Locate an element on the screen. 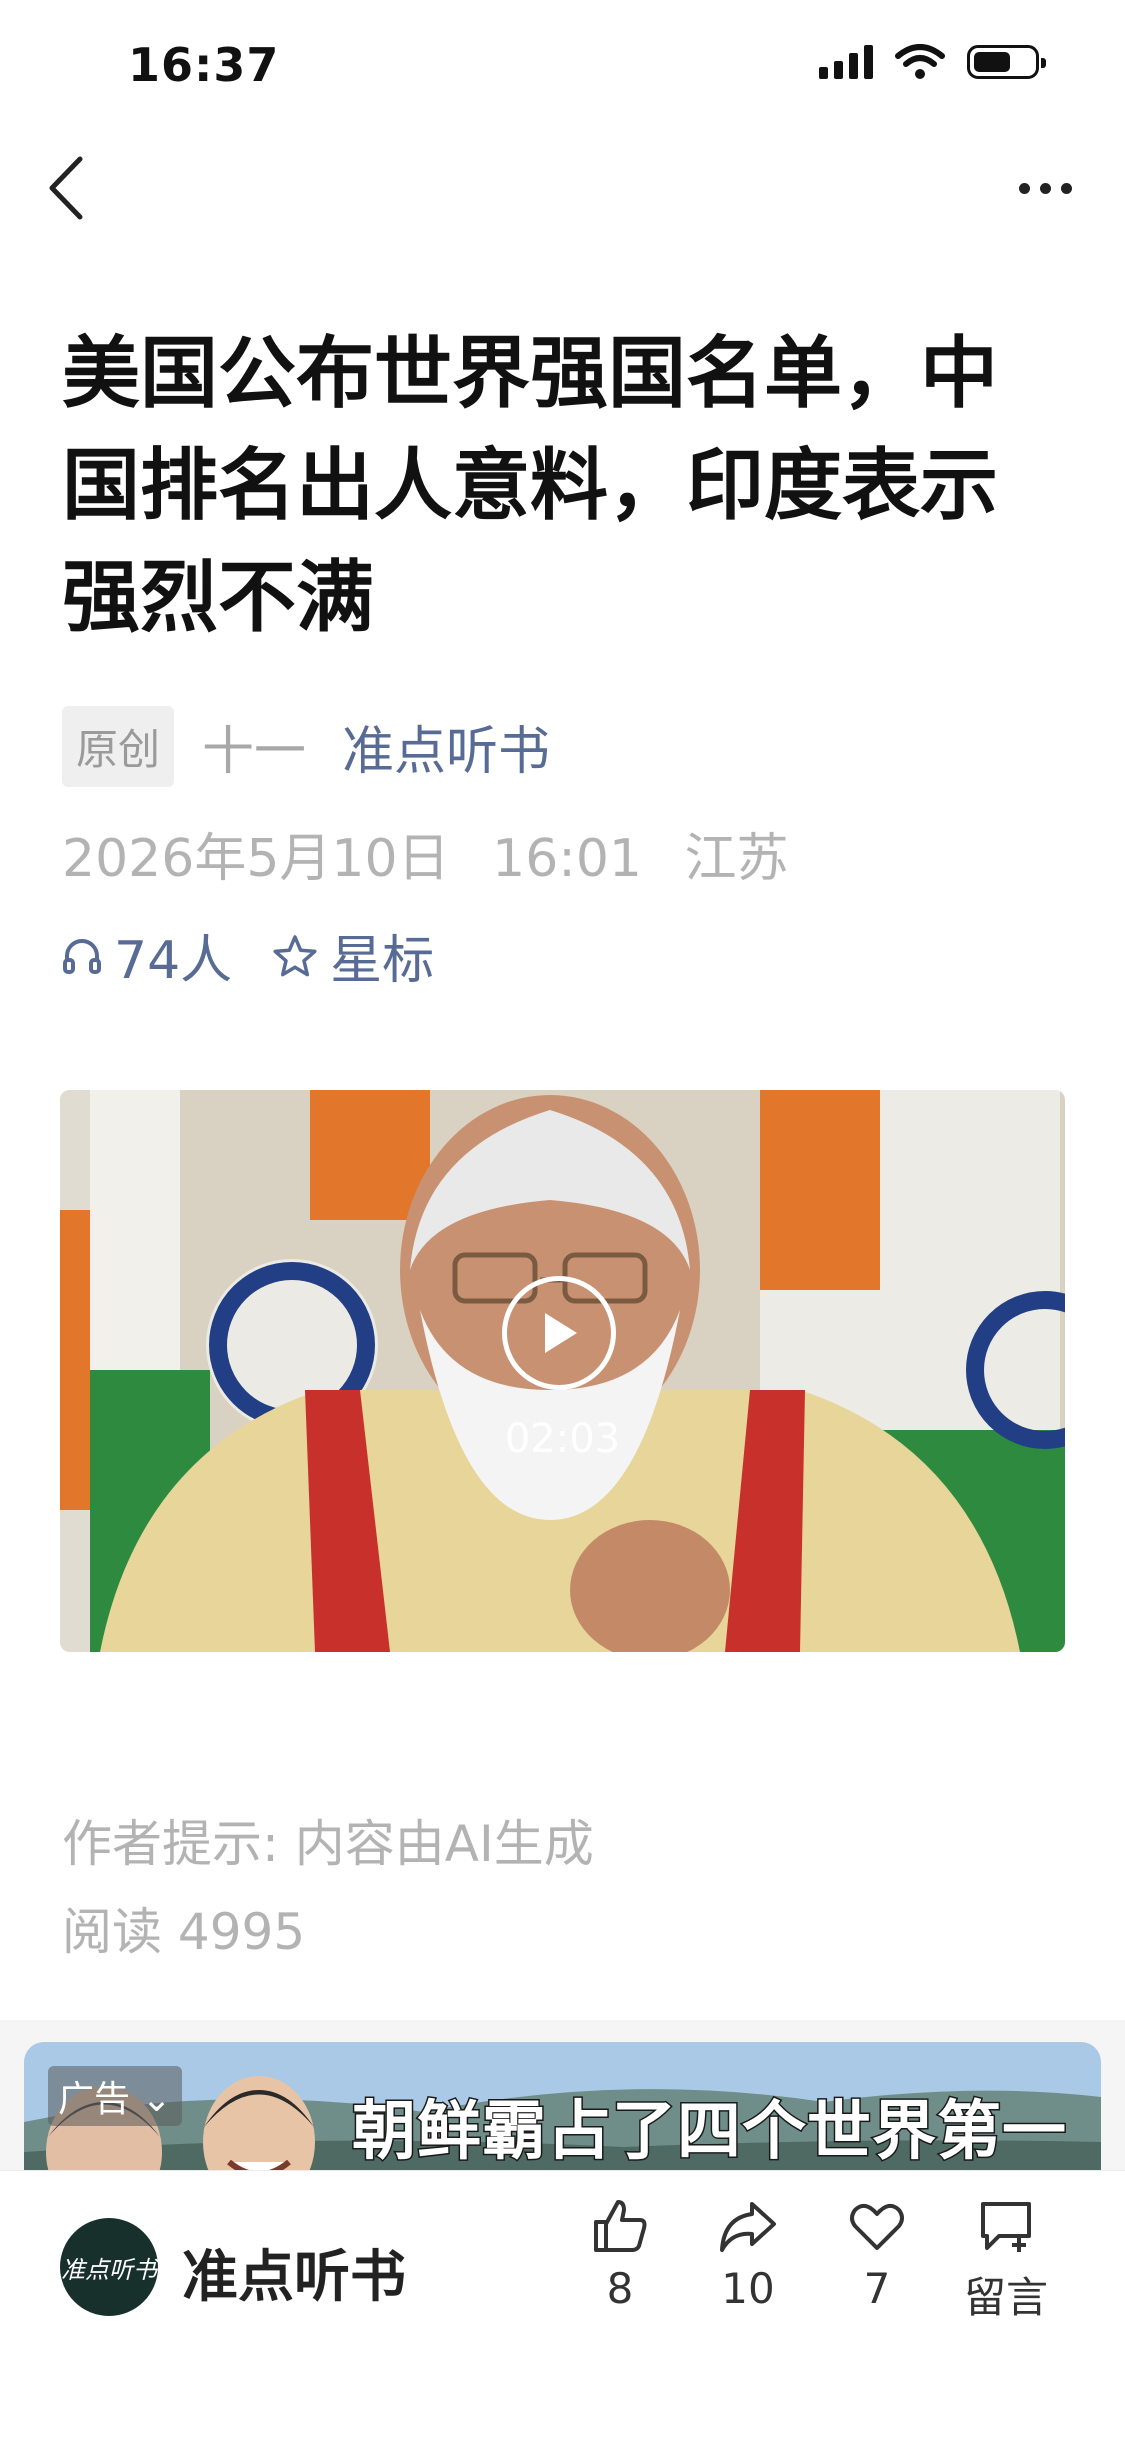 The height and width of the screenshot is (2437, 1125). listen-button: 74人 is located at coordinates (147, 955).